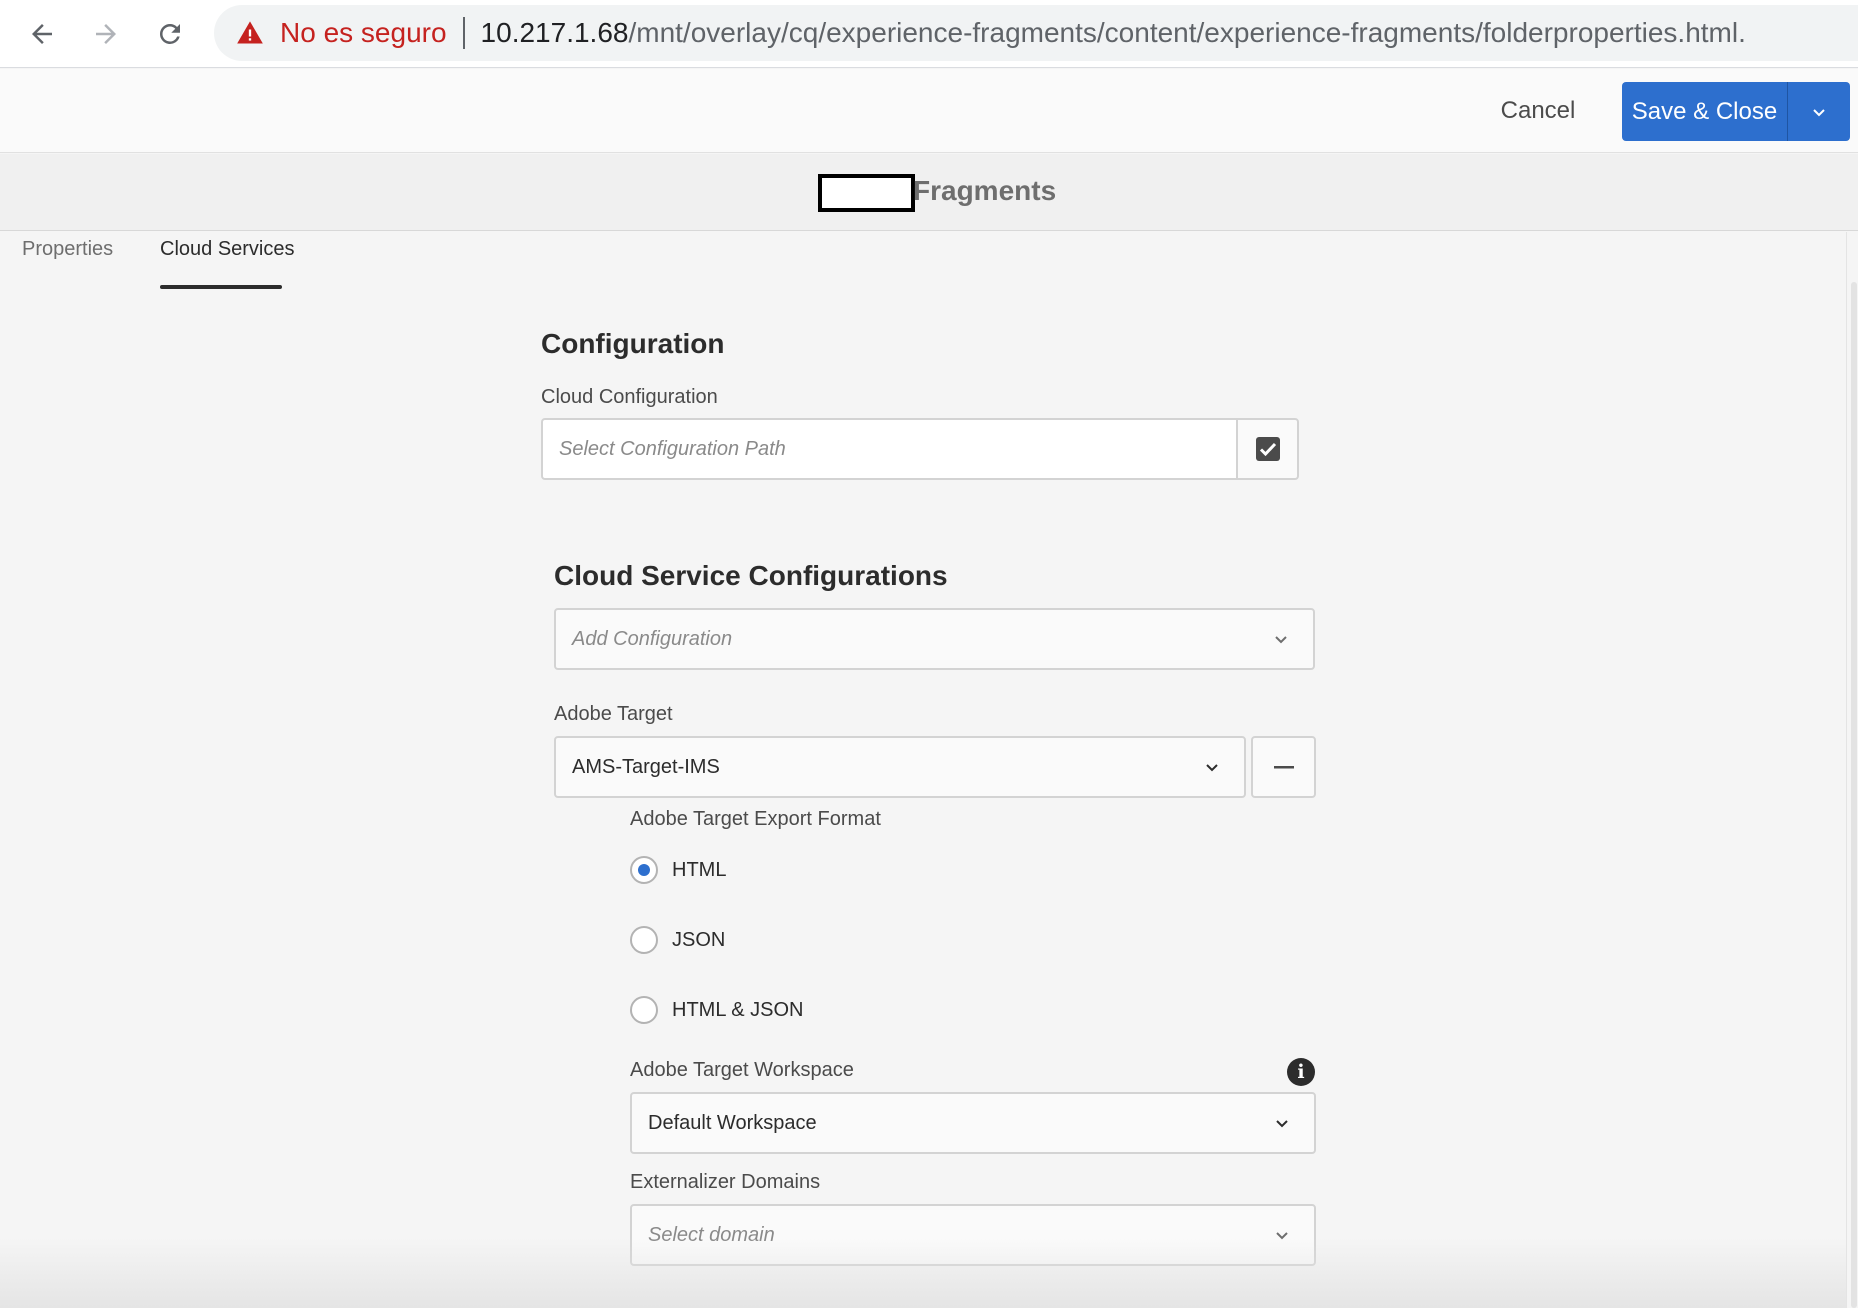 The height and width of the screenshot is (1308, 1858). Describe the element at coordinates (725, 1182) in the screenshot. I see `externalizer-domains-label: Externalizer Domains` at that location.